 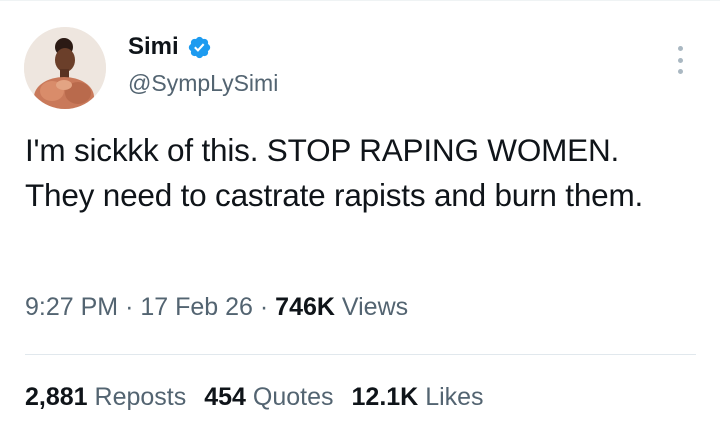 I want to click on engagement-stats: 2,881 Reposts 454 Quotes 12.1K Likes, so click(x=263, y=397).